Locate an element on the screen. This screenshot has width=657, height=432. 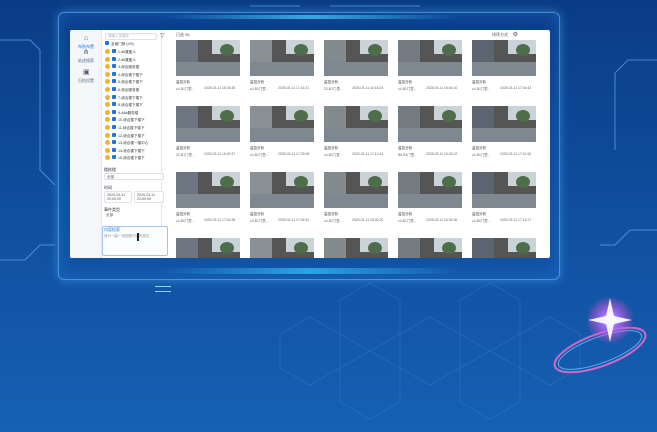
event-type-select: 全部 is located at coordinates (109, 215).